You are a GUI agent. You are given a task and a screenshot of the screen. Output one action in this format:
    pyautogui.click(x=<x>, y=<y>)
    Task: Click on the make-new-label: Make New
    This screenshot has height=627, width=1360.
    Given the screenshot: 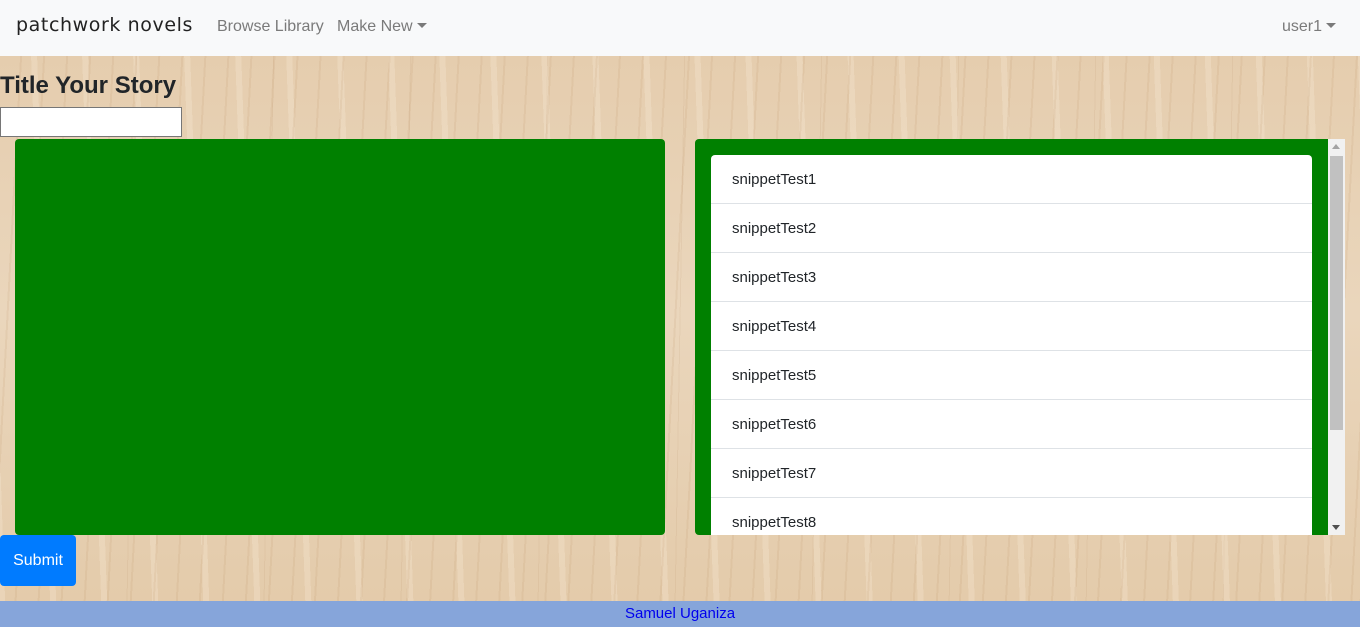 What is the action you would take?
    pyautogui.click(x=375, y=26)
    